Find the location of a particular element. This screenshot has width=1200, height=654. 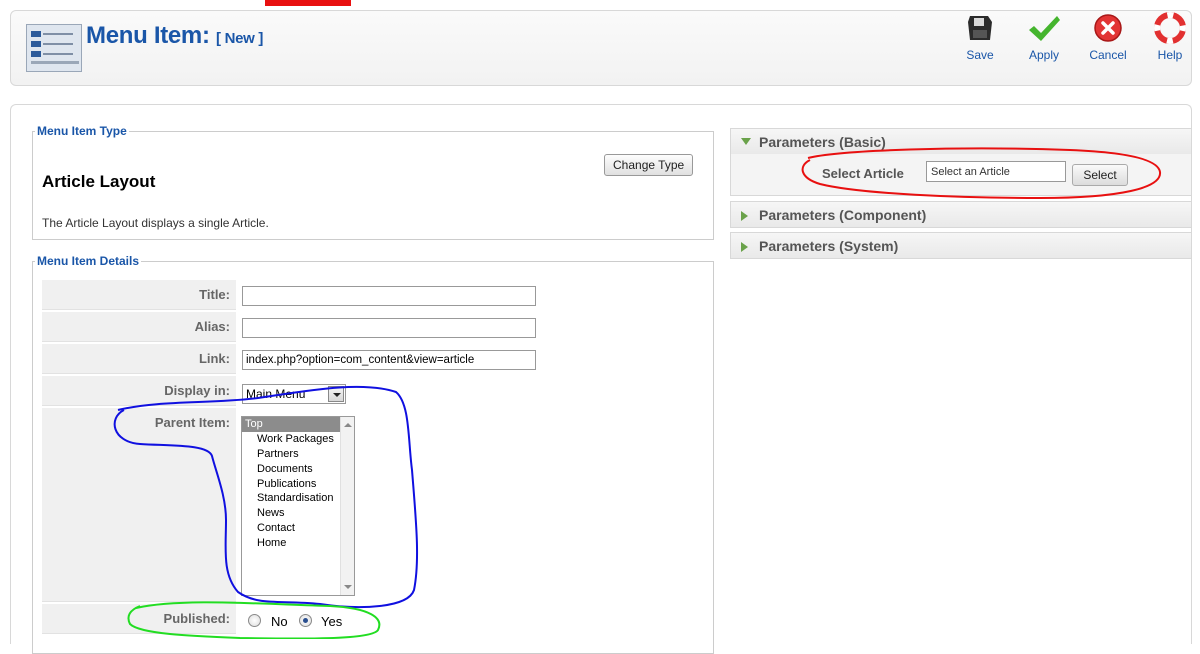

title-input is located at coordinates (389, 296).